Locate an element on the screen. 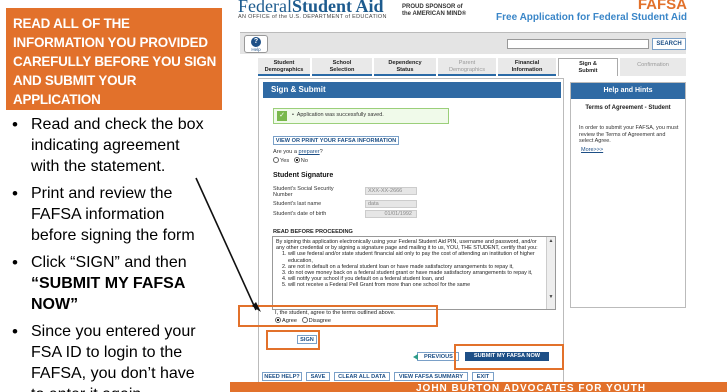 Image resolution: width=727 pixels, height=392 pixels. tab-label: Submit is located at coordinates (588, 70).